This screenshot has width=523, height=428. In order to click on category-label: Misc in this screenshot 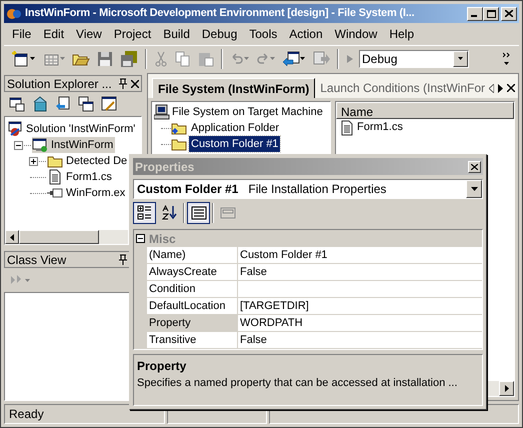, I will do `click(162, 239)`.